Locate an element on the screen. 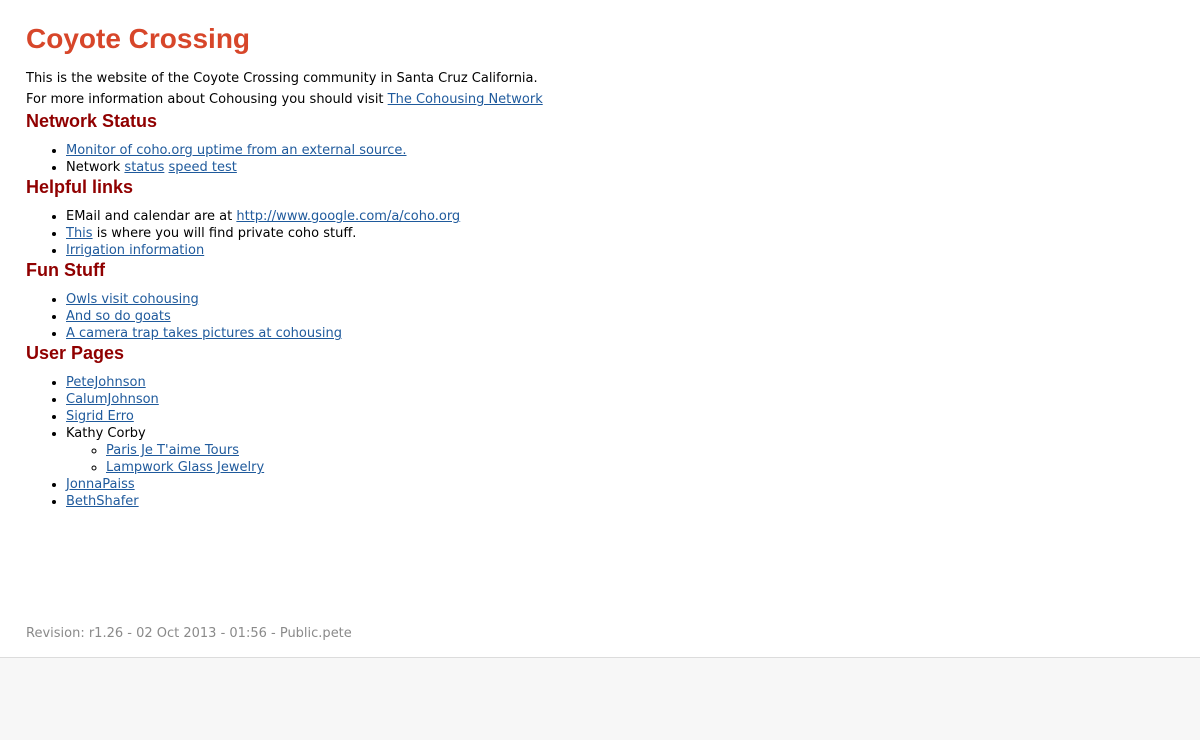 This screenshot has width=1200, height=740. list-item: BethShafer is located at coordinates (621, 501).